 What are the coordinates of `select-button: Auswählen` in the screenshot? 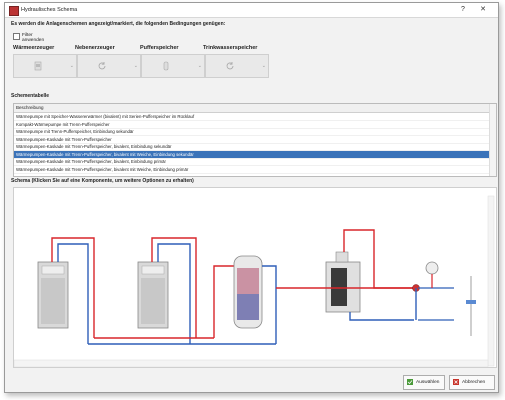 It's located at (424, 382).